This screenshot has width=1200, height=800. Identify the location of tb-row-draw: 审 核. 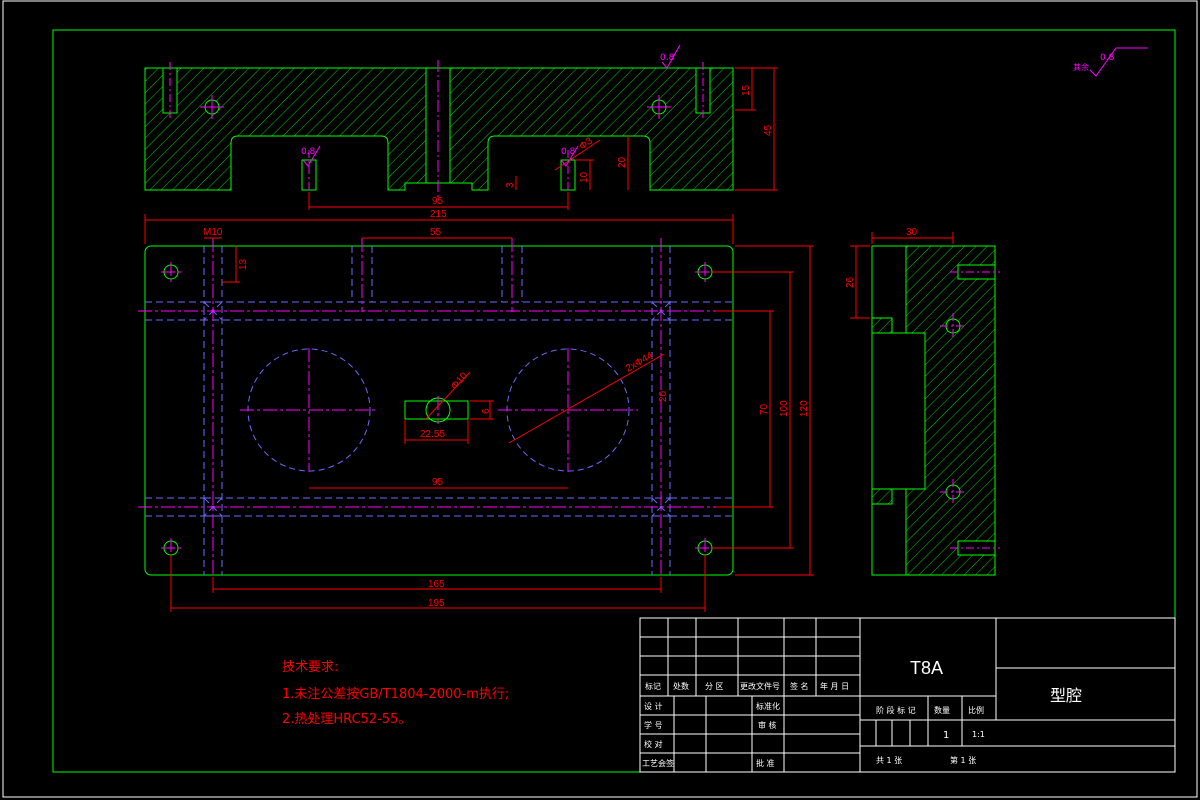
(767, 725).